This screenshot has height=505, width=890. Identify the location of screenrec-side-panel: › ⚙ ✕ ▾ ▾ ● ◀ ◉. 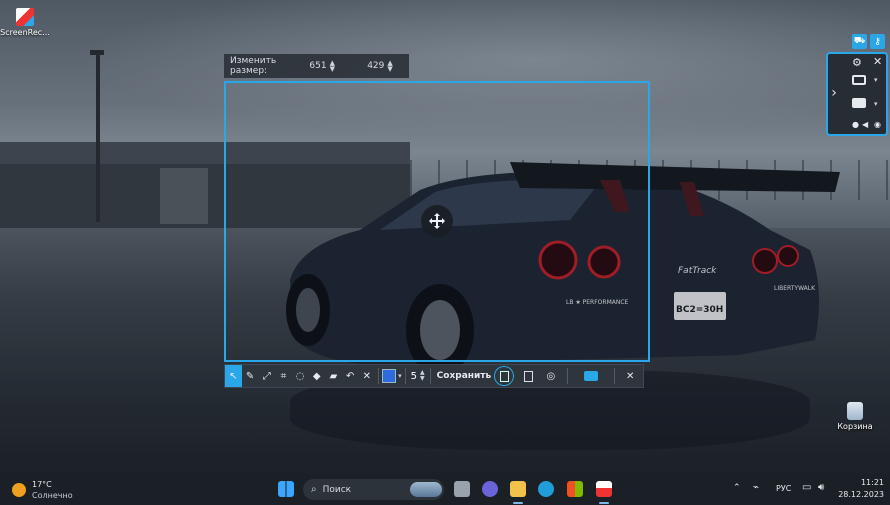
(857, 94).